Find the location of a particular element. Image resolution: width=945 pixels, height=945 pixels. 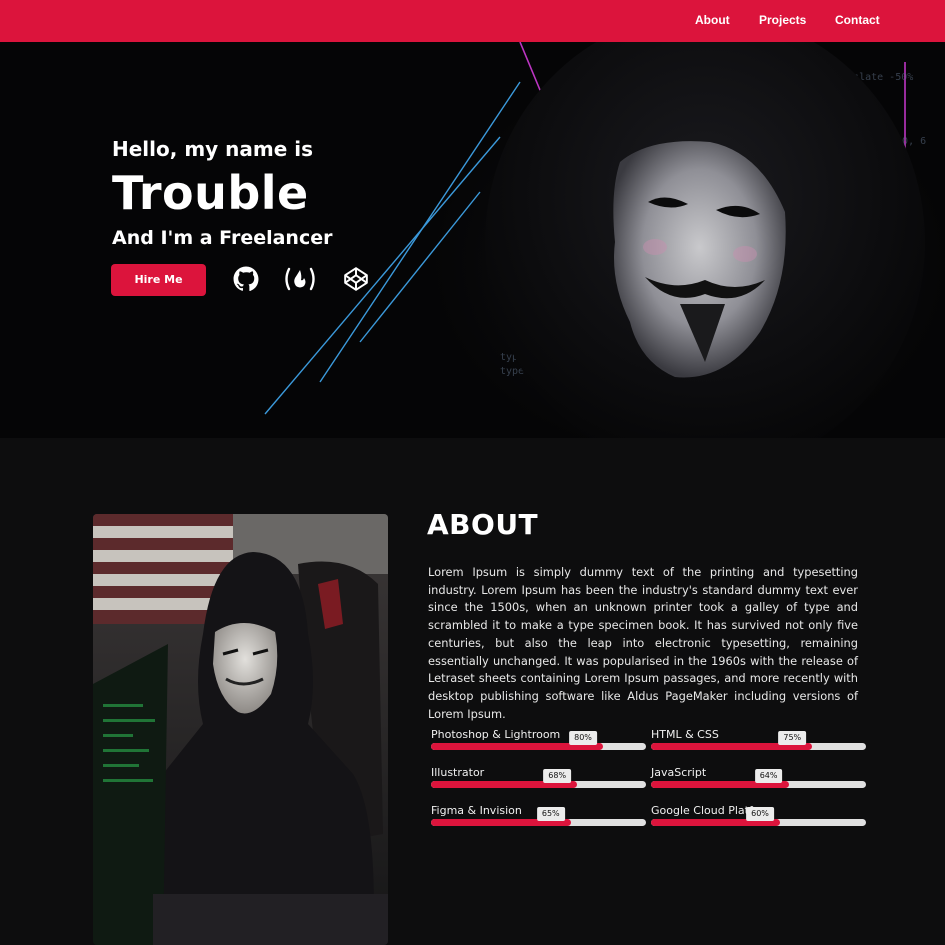

skill-track: 64% is located at coordinates (758, 778).